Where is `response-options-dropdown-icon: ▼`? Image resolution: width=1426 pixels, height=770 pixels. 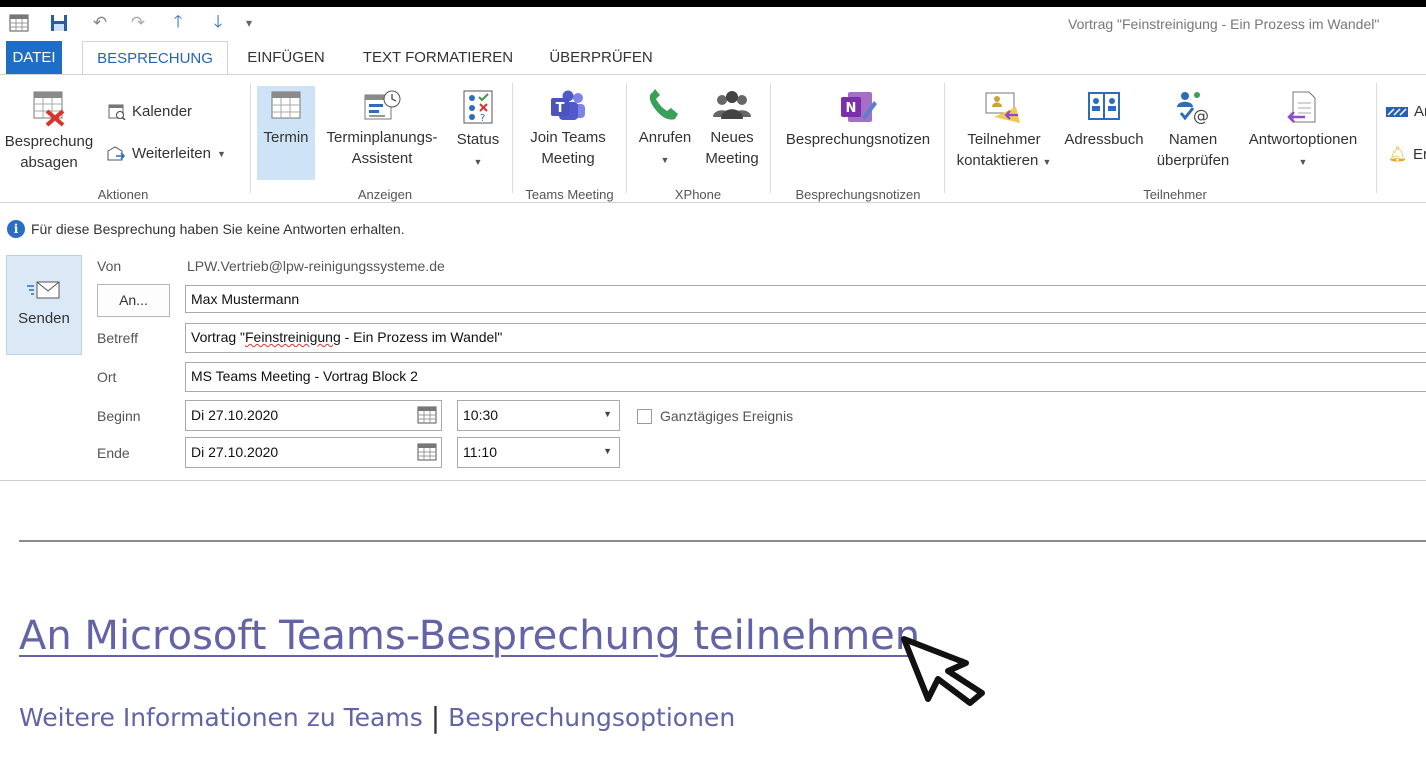 response-options-dropdown-icon: ▼ is located at coordinates (1303, 162).